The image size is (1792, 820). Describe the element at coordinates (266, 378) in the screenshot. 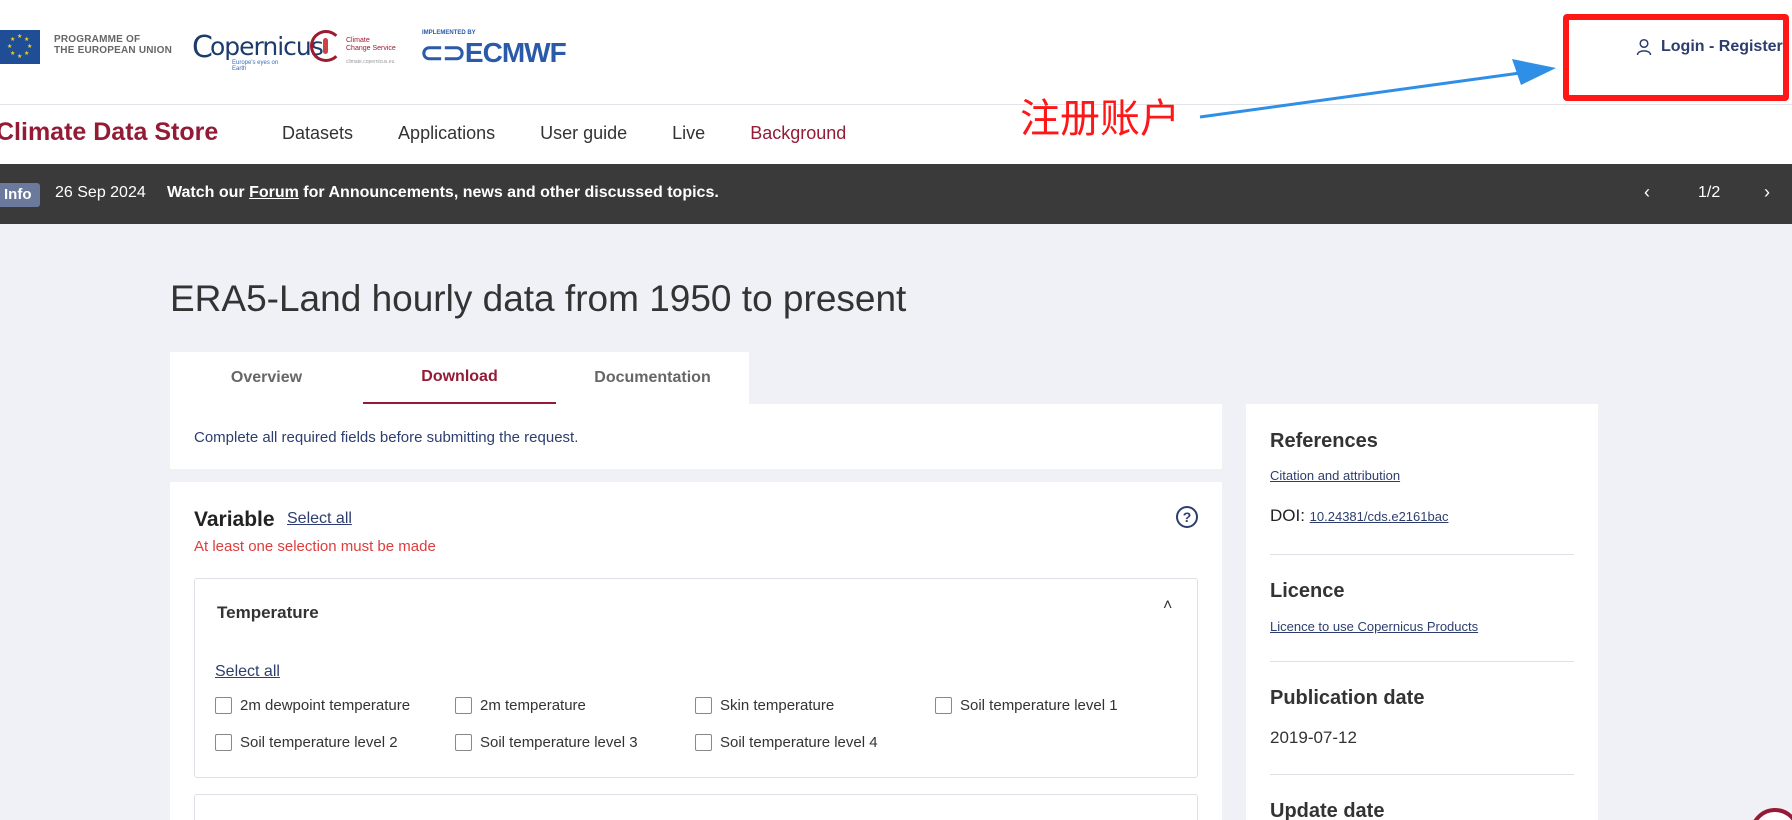

I see `tab-overview: Overview` at that location.